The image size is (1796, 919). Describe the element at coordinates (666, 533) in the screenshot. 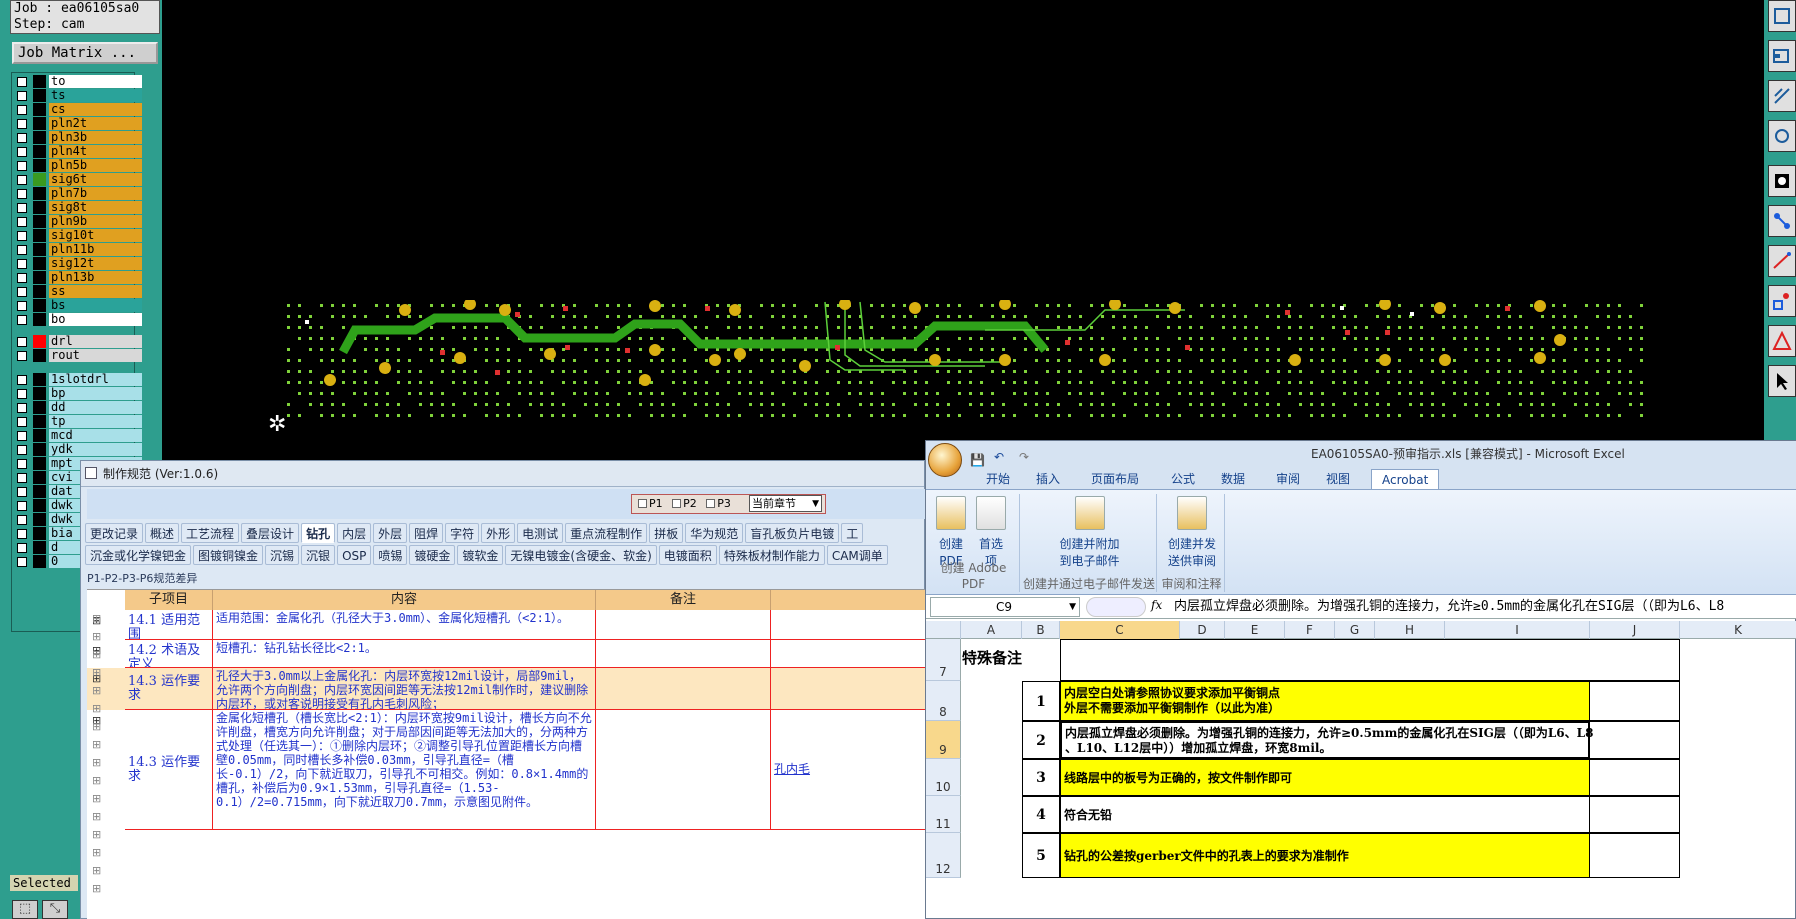

I see `spec-tab: 拼板` at that location.